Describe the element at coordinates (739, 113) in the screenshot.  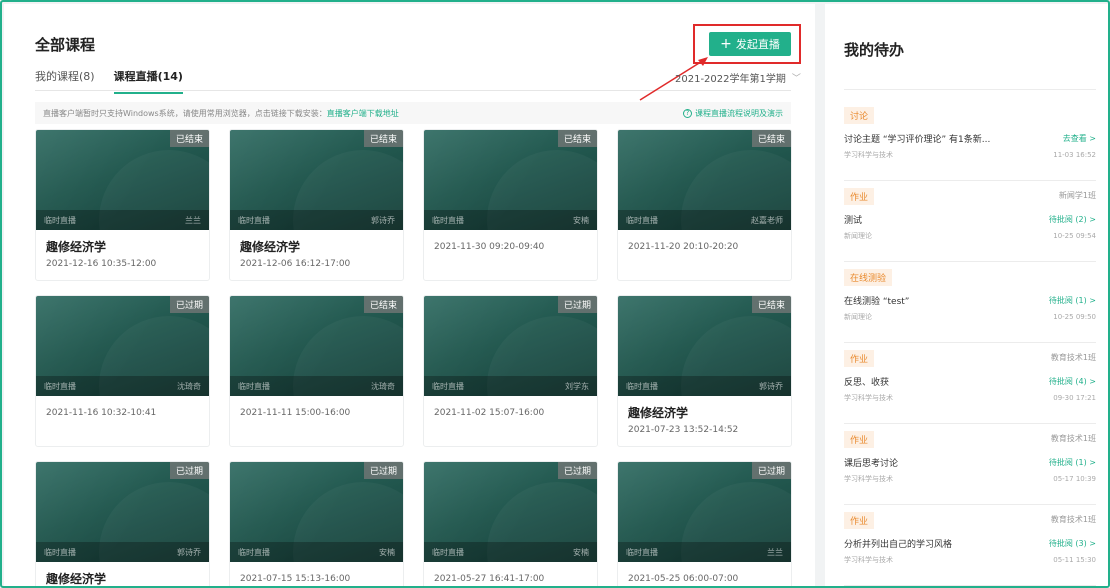
I see `help-link-label: 课程直播流程说明及演示` at that location.